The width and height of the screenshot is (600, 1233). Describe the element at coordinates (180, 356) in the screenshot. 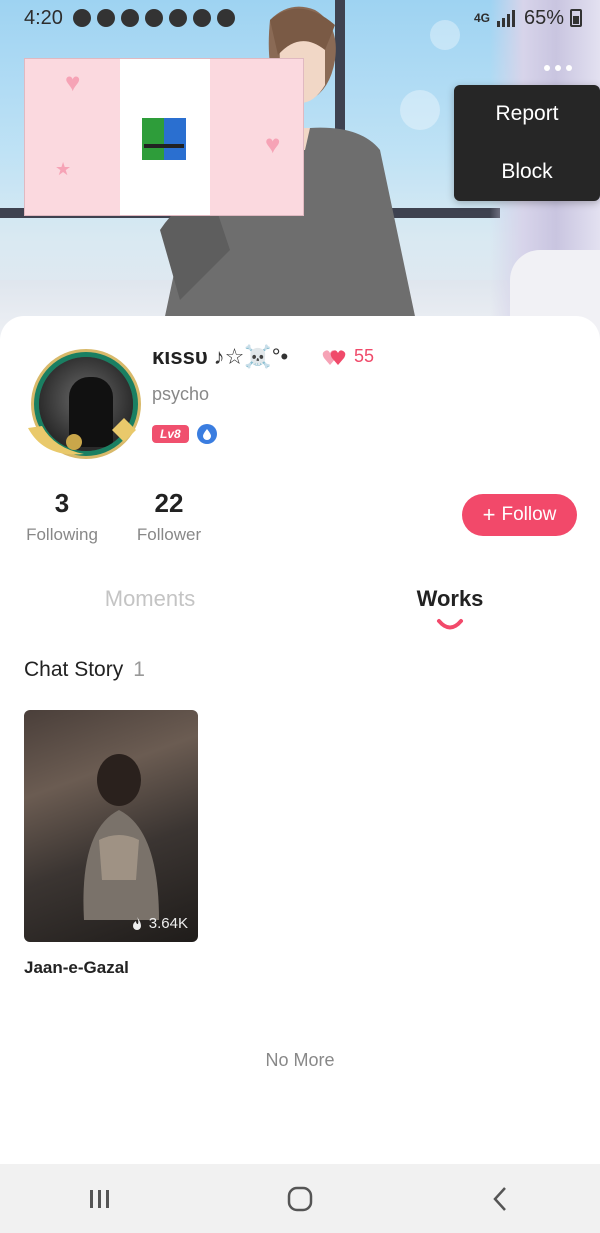

I see `username-text: ĸιѕѕυ` at that location.